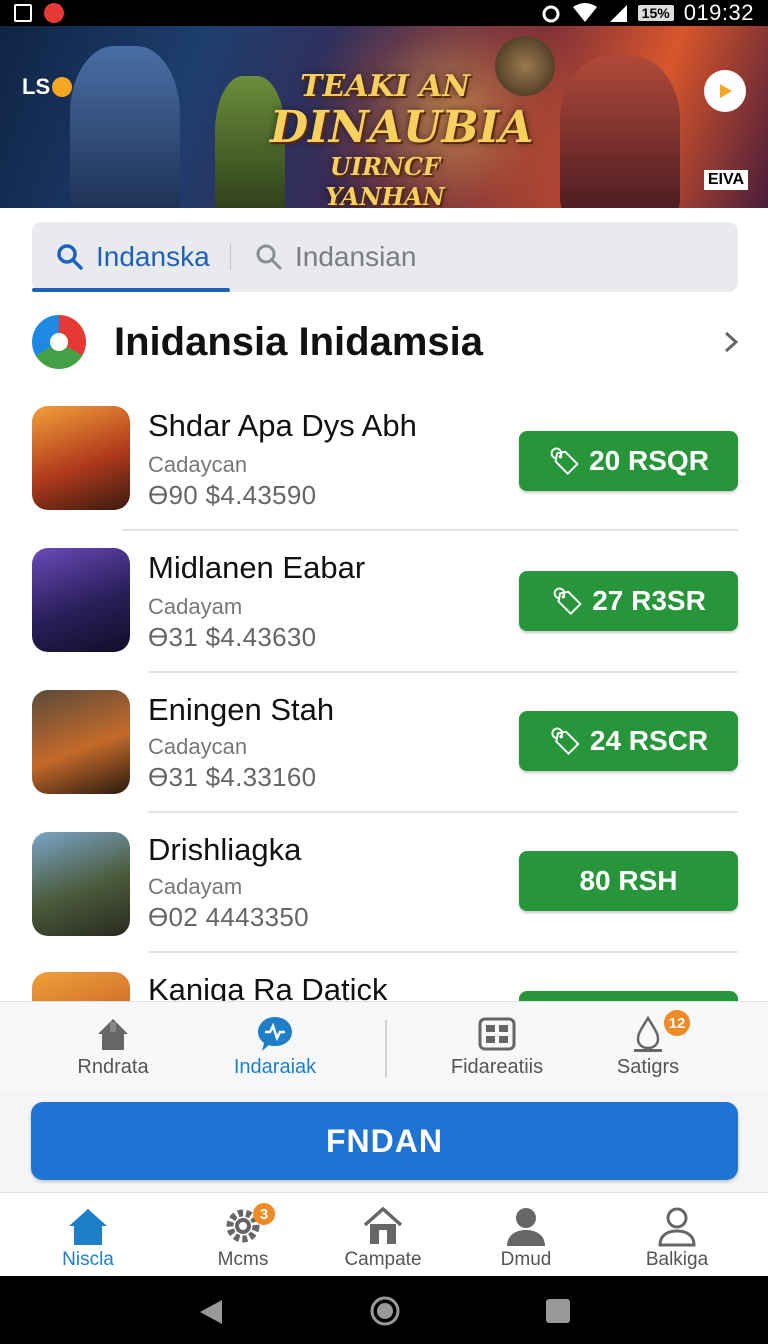 Image resolution: width=768 pixels, height=1344 pixels. What do you see at coordinates (211, 1312) in the screenshot?
I see `back-icon` at bounding box center [211, 1312].